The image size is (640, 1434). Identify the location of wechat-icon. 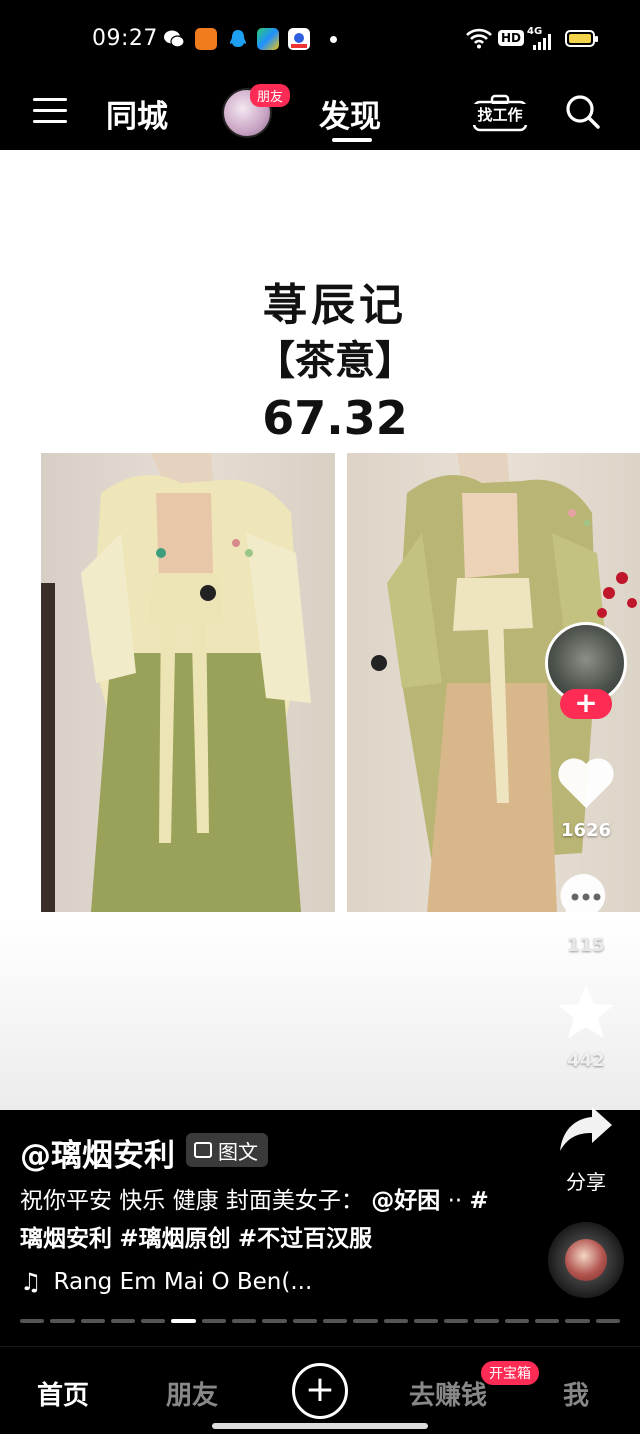
(174, 39).